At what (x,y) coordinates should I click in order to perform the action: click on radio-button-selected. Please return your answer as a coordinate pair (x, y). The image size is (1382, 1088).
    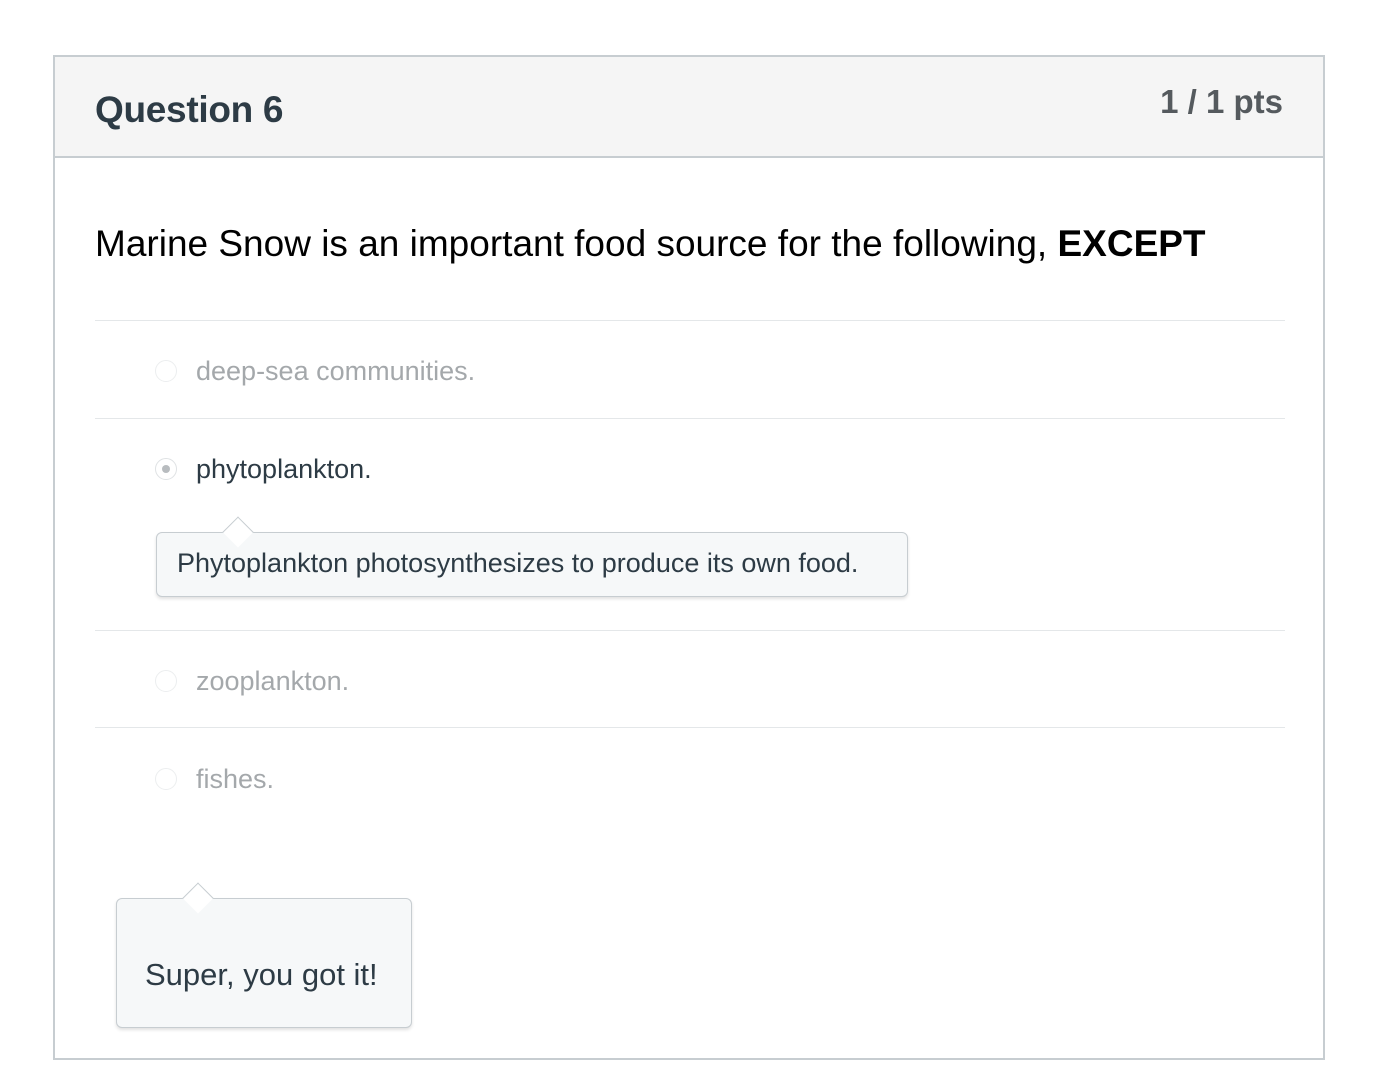
    Looking at the image, I should click on (166, 469).